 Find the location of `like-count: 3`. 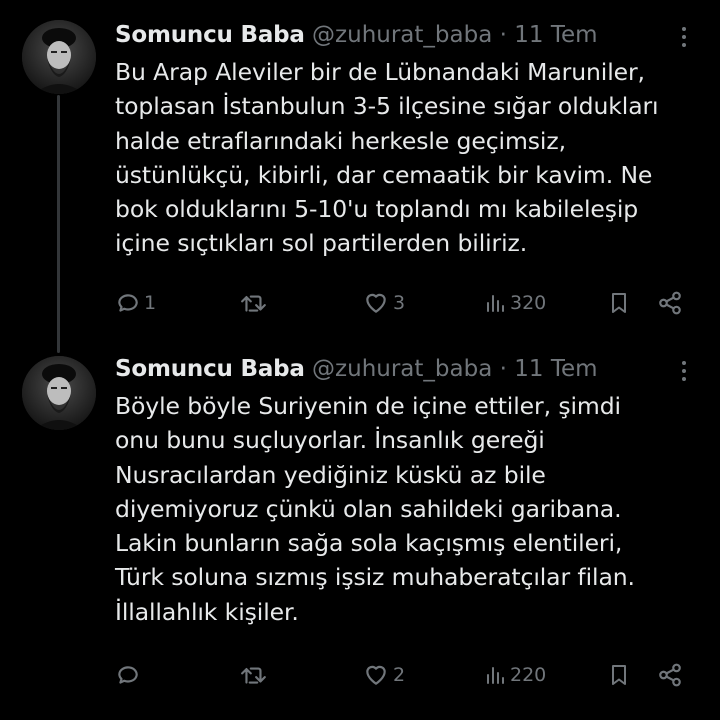

like-count: 3 is located at coordinates (399, 303).